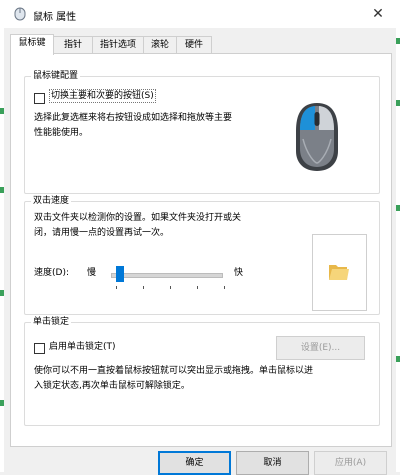 This screenshot has height=475, width=400. I want to click on tab-pointers: 指针, so click(73, 45).